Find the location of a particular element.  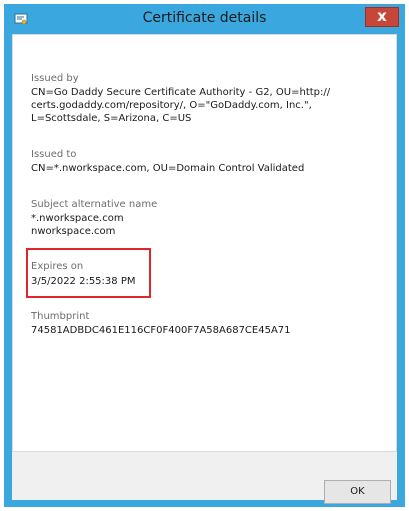

title-bar: Certificate details x is located at coordinates (204, 18).